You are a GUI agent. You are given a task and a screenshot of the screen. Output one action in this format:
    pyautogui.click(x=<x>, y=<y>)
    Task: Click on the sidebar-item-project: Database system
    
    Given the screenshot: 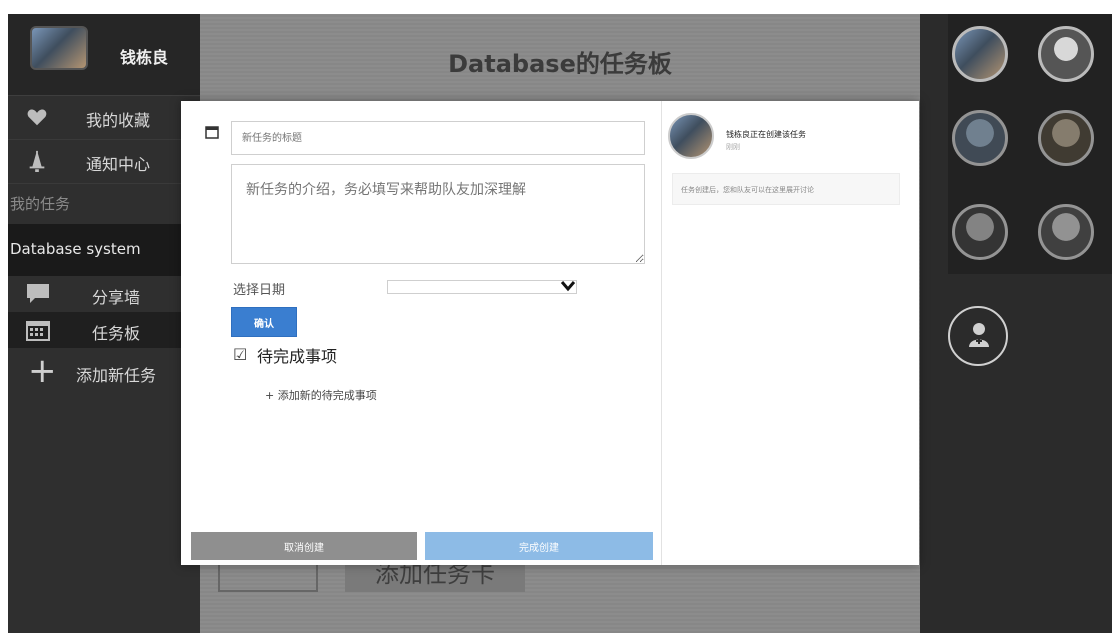 What is the action you would take?
    pyautogui.click(x=104, y=250)
    